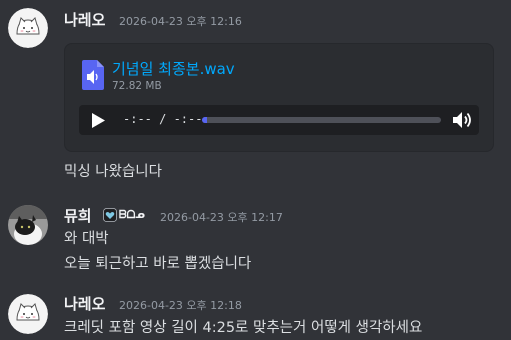 The width and height of the screenshot is (511, 340). What do you see at coordinates (243, 328) in the screenshot?
I see `message-text: 크레딧 포함 영상 길이 4:25로 맞추는거 어떻게 생각하세요` at bounding box center [243, 328].